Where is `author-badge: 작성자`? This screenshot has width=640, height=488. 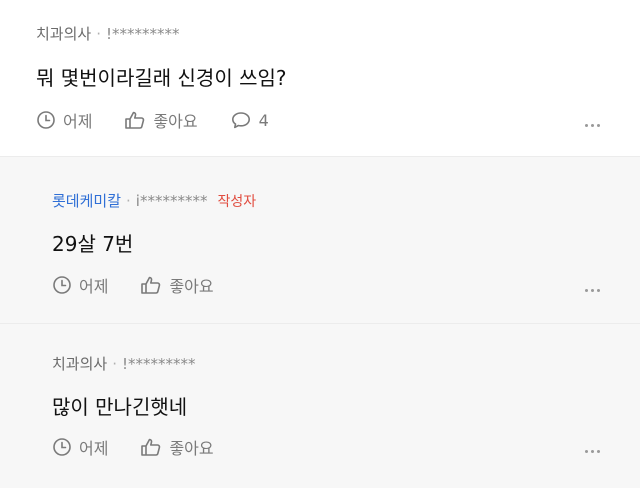
author-badge: 작성자 is located at coordinates (237, 201).